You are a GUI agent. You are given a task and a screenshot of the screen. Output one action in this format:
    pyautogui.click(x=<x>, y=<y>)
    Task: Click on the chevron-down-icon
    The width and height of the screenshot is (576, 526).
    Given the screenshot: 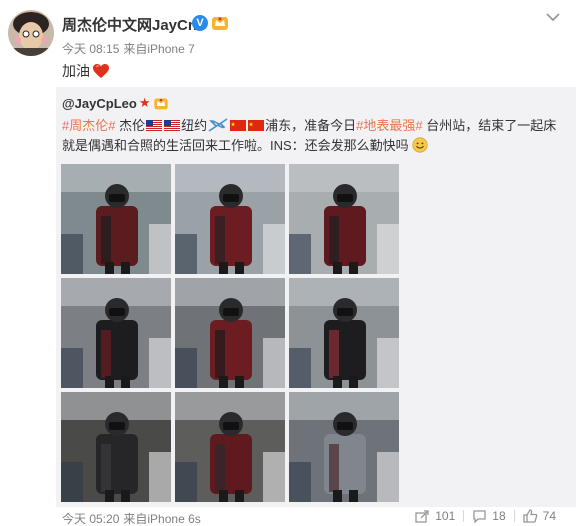 What is the action you would take?
    pyautogui.click(x=553, y=17)
    